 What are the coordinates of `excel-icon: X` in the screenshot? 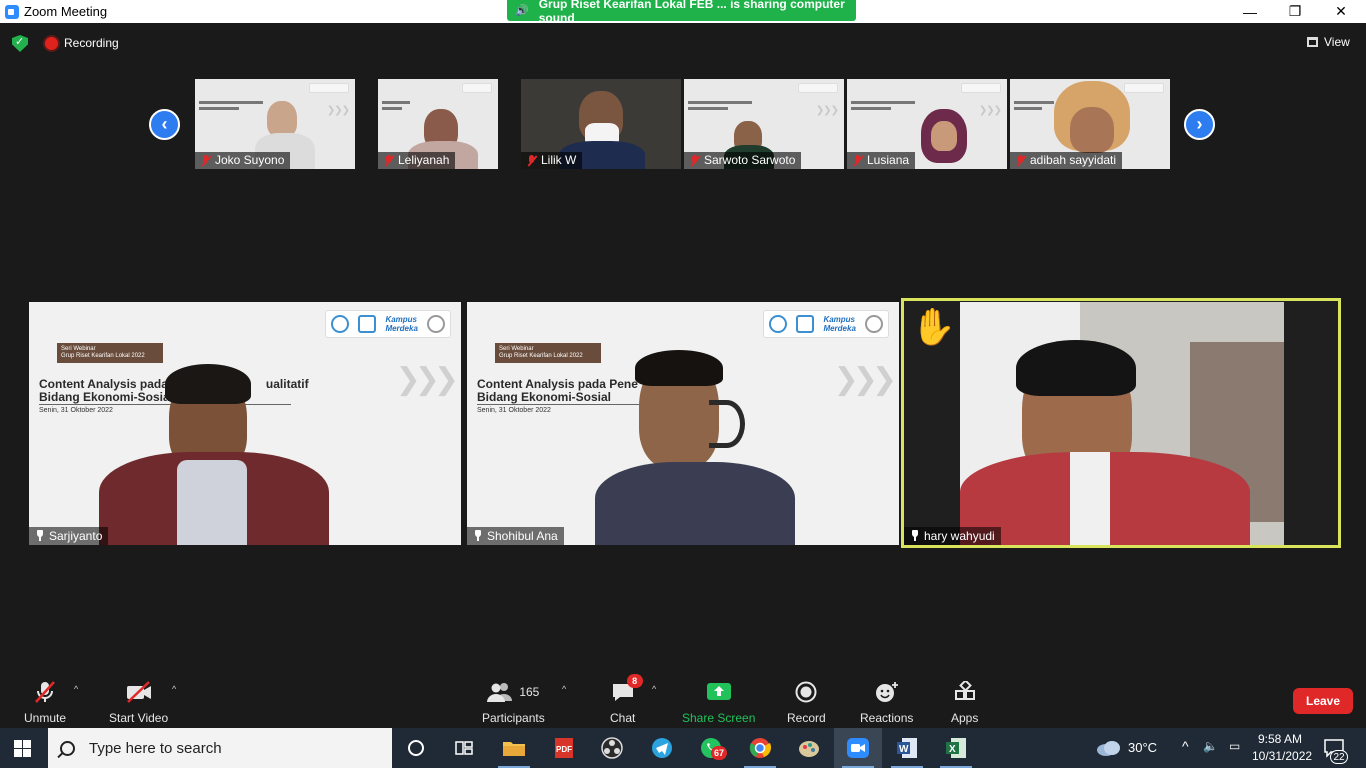 It's located at (956, 748).